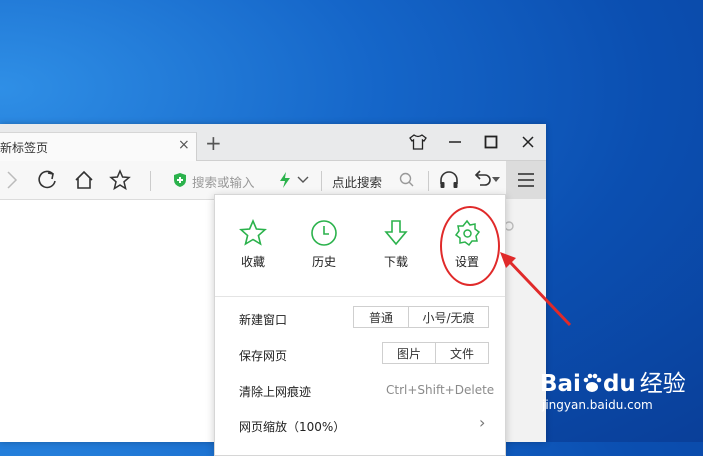 The image size is (703, 456). Describe the element at coordinates (597, 405) in the screenshot. I see `watermark-url: jingyan.baidu.com` at that location.